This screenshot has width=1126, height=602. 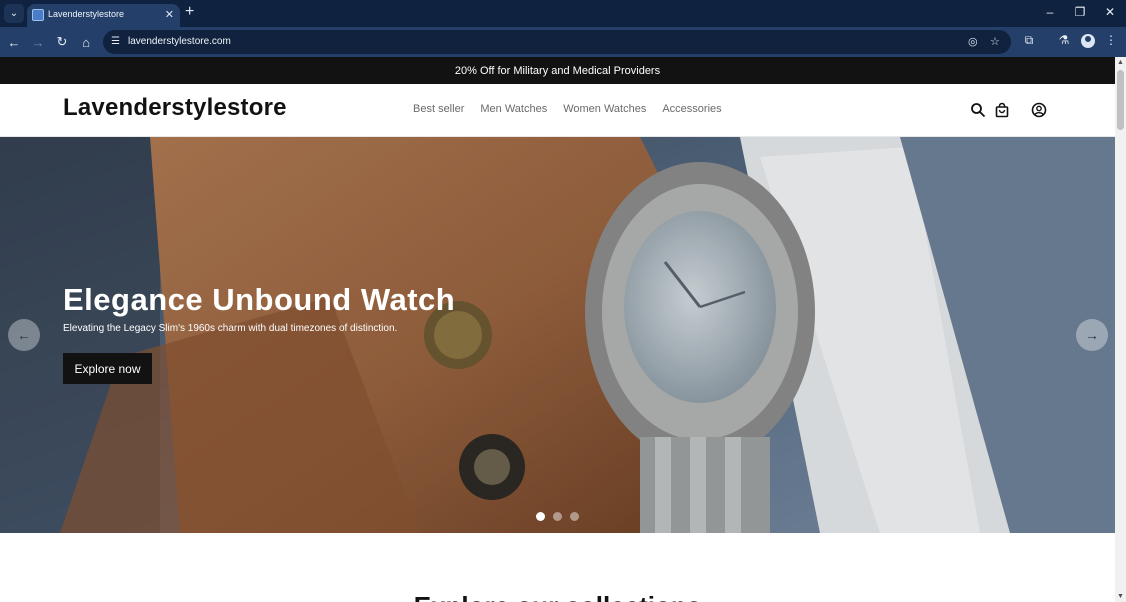 What do you see at coordinates (14, 13) in the screenshot?
I see `tab-search-icon: ⌄` at bounding box center [14, 13].